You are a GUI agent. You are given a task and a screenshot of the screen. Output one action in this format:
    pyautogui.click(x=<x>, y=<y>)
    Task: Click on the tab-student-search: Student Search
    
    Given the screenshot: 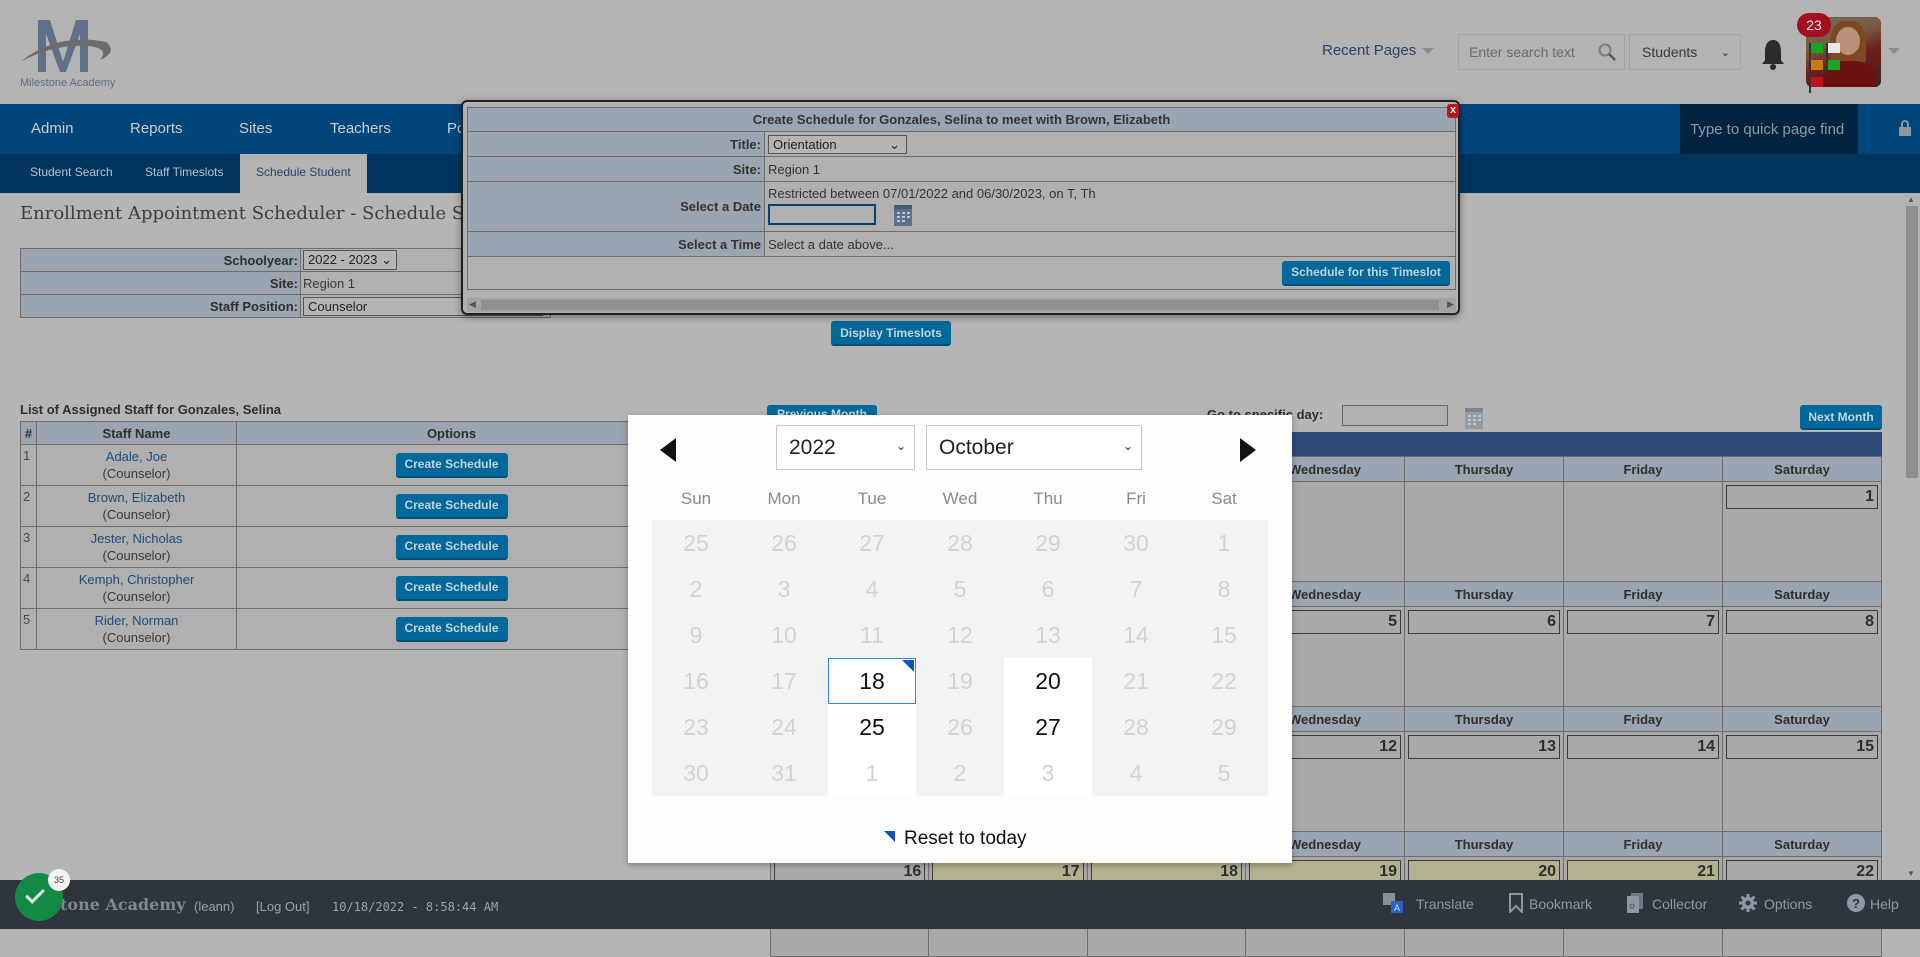 What is the action you would take?
    pyautogui.click(x=71, y=173)
    